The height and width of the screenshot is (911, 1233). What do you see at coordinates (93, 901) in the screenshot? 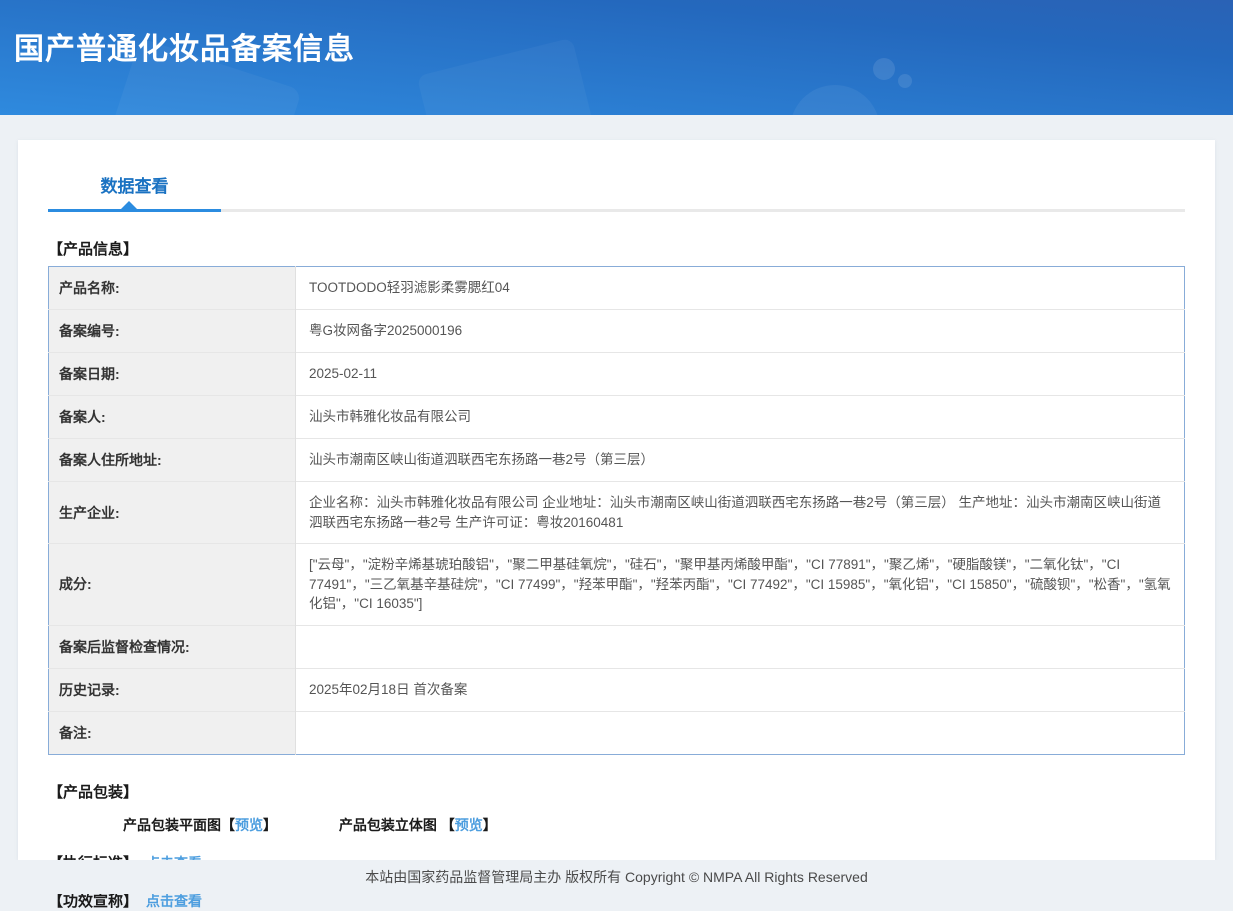
I see `efficacy-section-title: 【功效宣称】` at bounding box center [93, 901].